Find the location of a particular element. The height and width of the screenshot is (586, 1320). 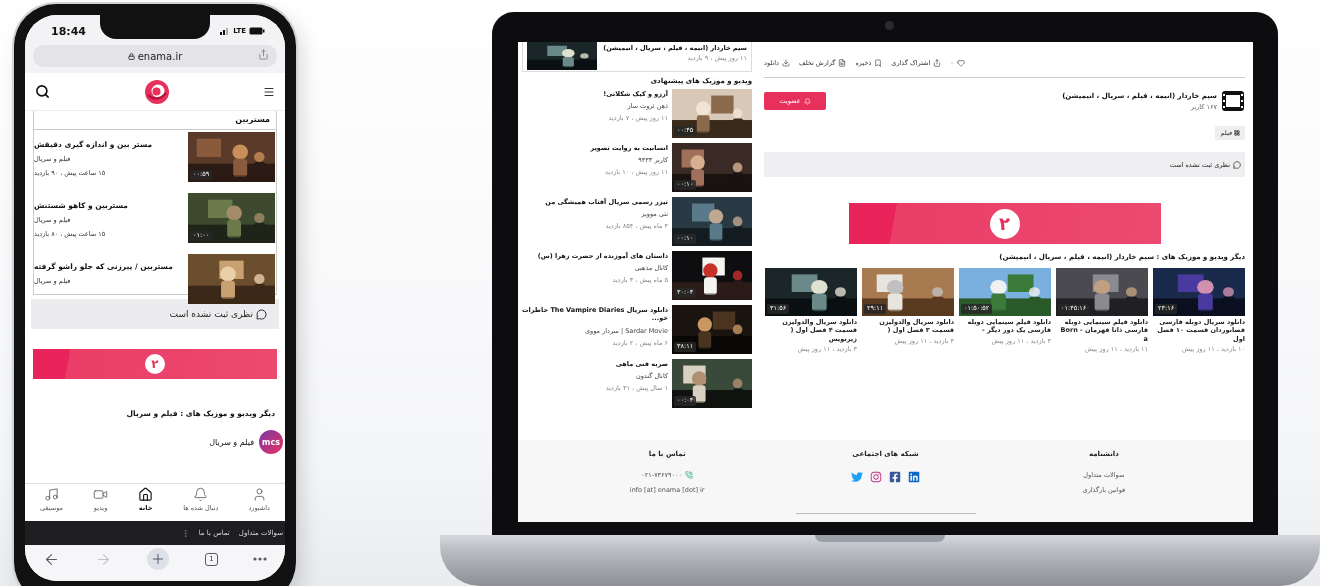

camera-dot is located at coordinates (889, 25).